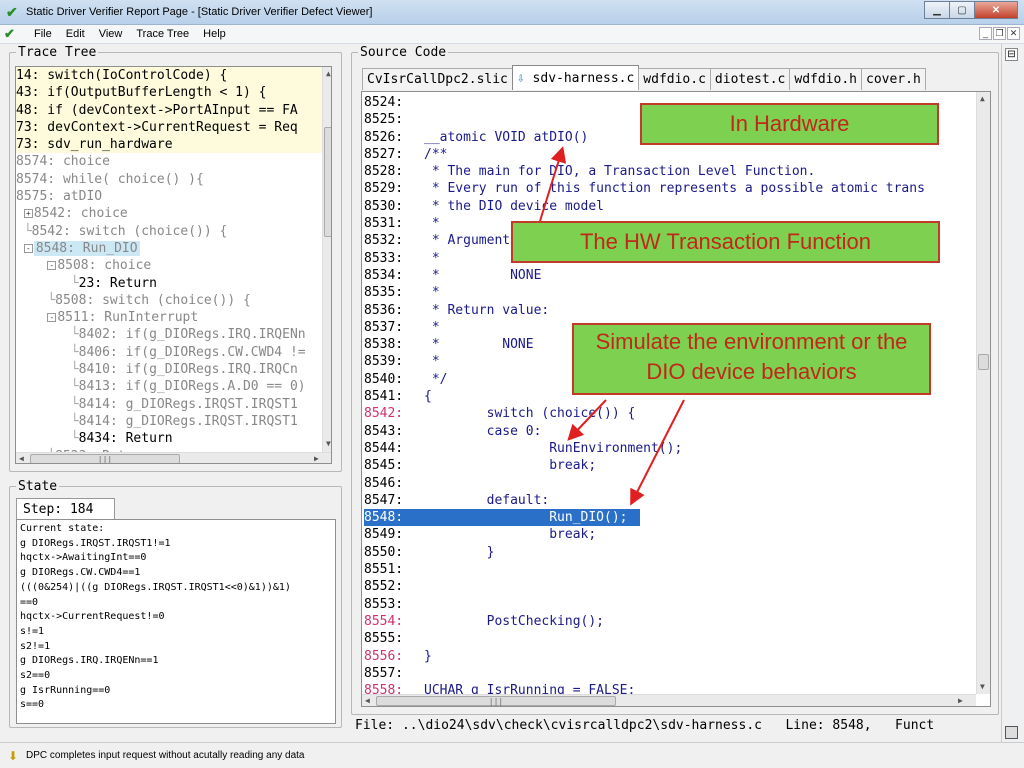 The image size is (1024, 768). Describe the element at coordinates (32, 631) in the screenshot. I see `state-line: s!=1` at that location.